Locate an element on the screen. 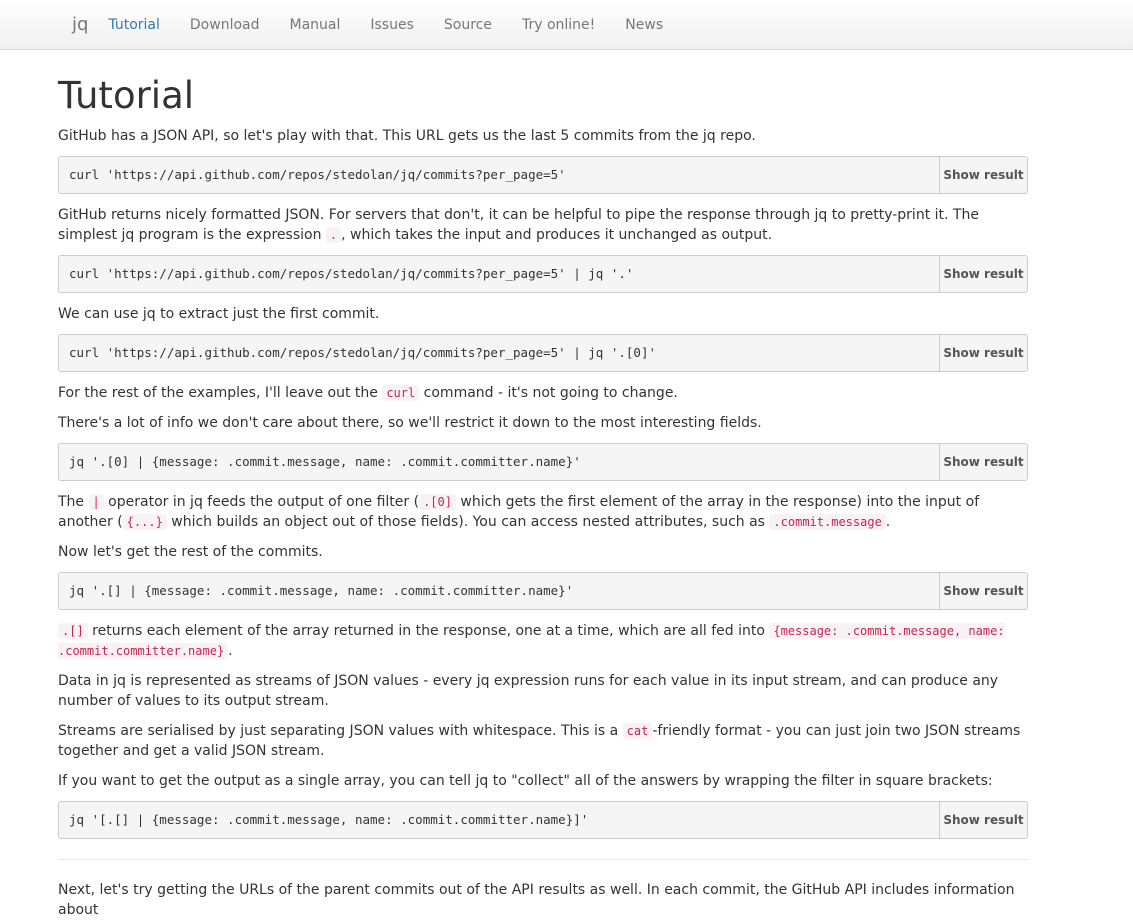 Image resolution: width=1133 pixels, height=920 pixels. nav-manual: Manual is located at coordinates (315, 25).